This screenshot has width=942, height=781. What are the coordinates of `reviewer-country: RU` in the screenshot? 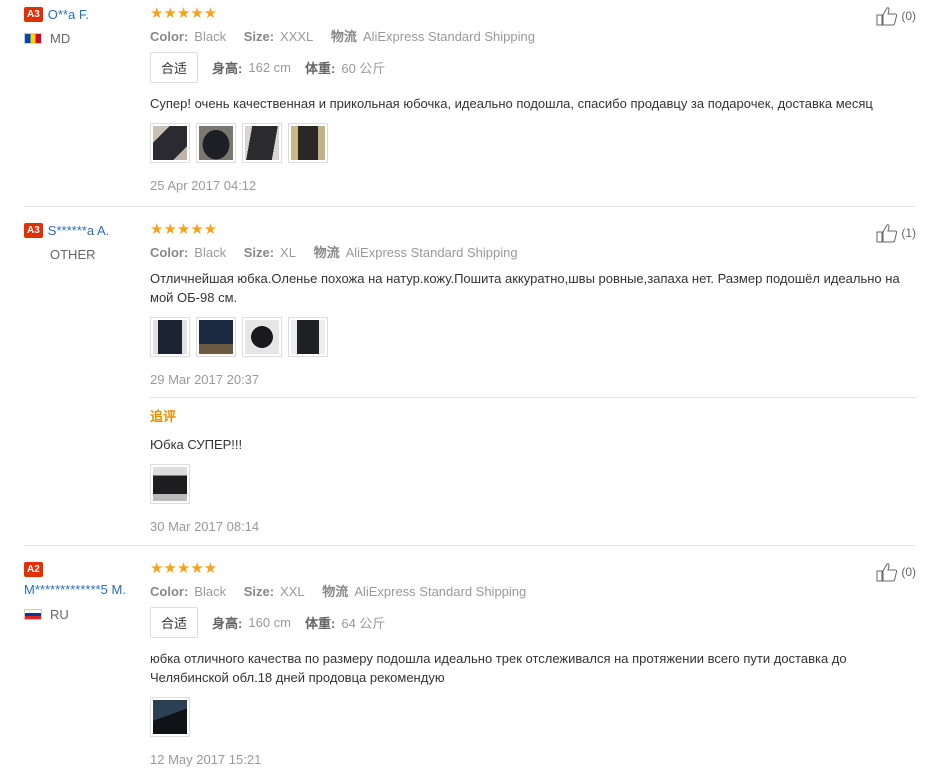 It's located at (84, 614).